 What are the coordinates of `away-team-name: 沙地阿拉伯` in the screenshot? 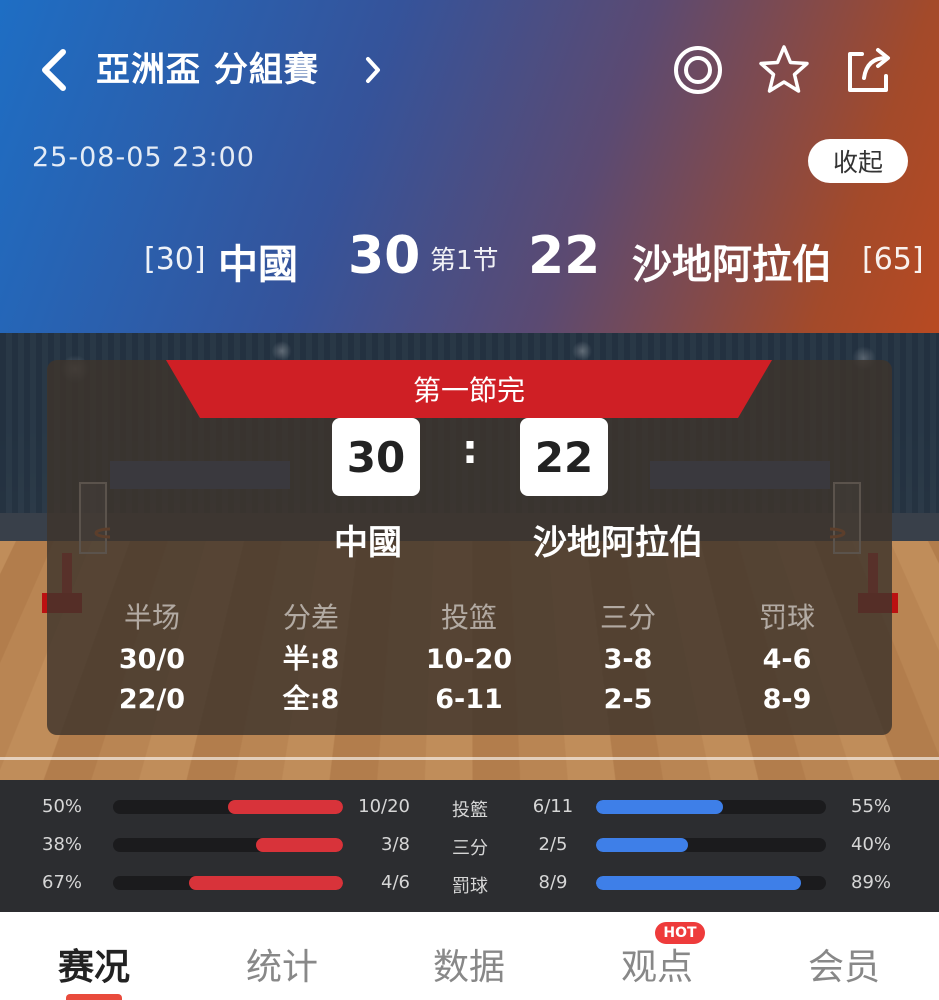 It's located at (732, 261).